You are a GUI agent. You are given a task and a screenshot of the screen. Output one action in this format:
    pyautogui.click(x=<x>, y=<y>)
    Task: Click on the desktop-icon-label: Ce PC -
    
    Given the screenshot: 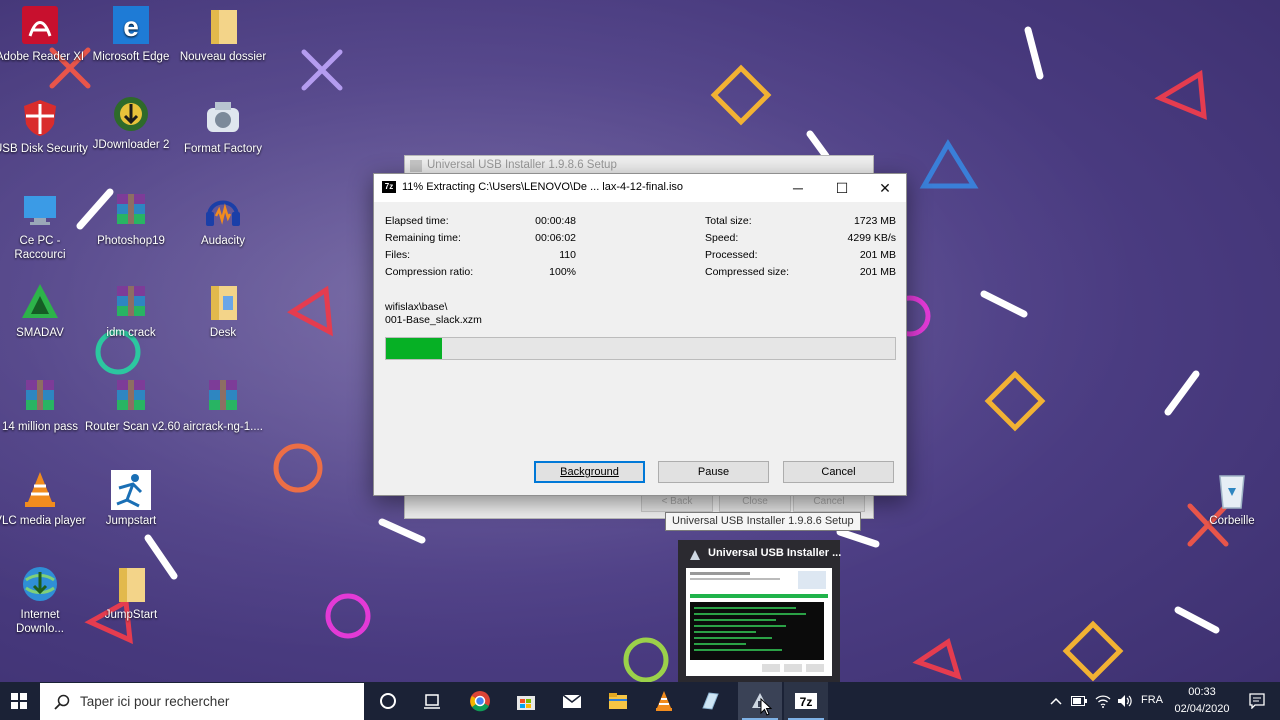 What is the action you would take?
    pyautogui.click(x=40, y=241)
    